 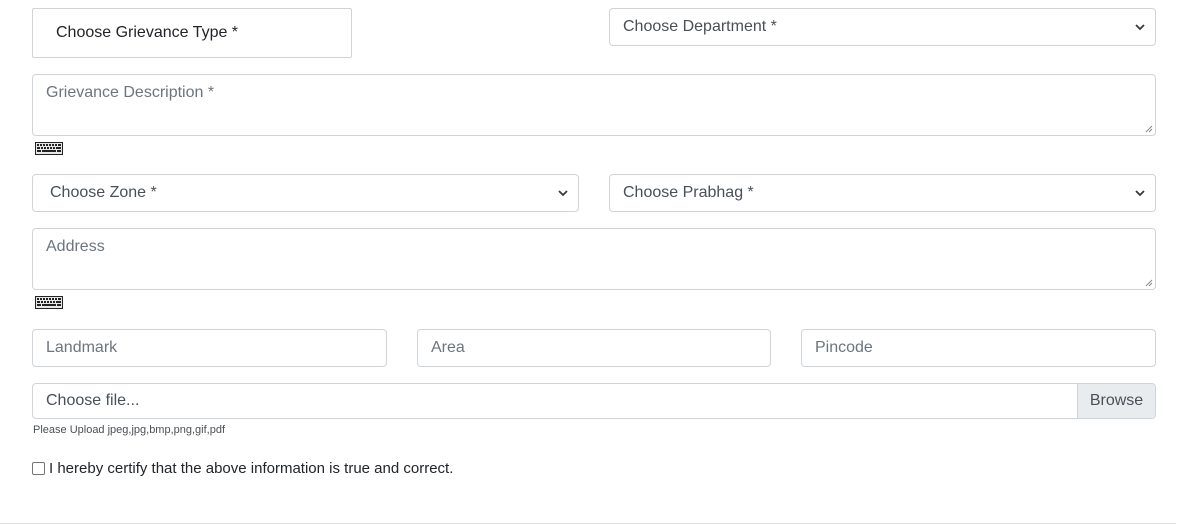 I want to click on department-select: Choose Department *, so click(x=882, y=27).